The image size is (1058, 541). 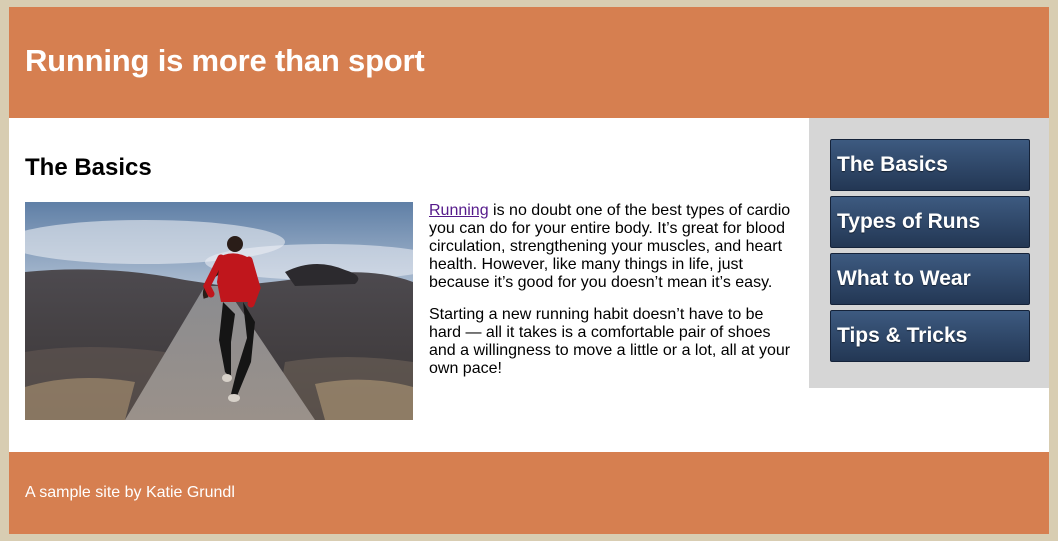 I want to click on site-footer: A sample site by Katie Grundl, so click(x=529, y=493).